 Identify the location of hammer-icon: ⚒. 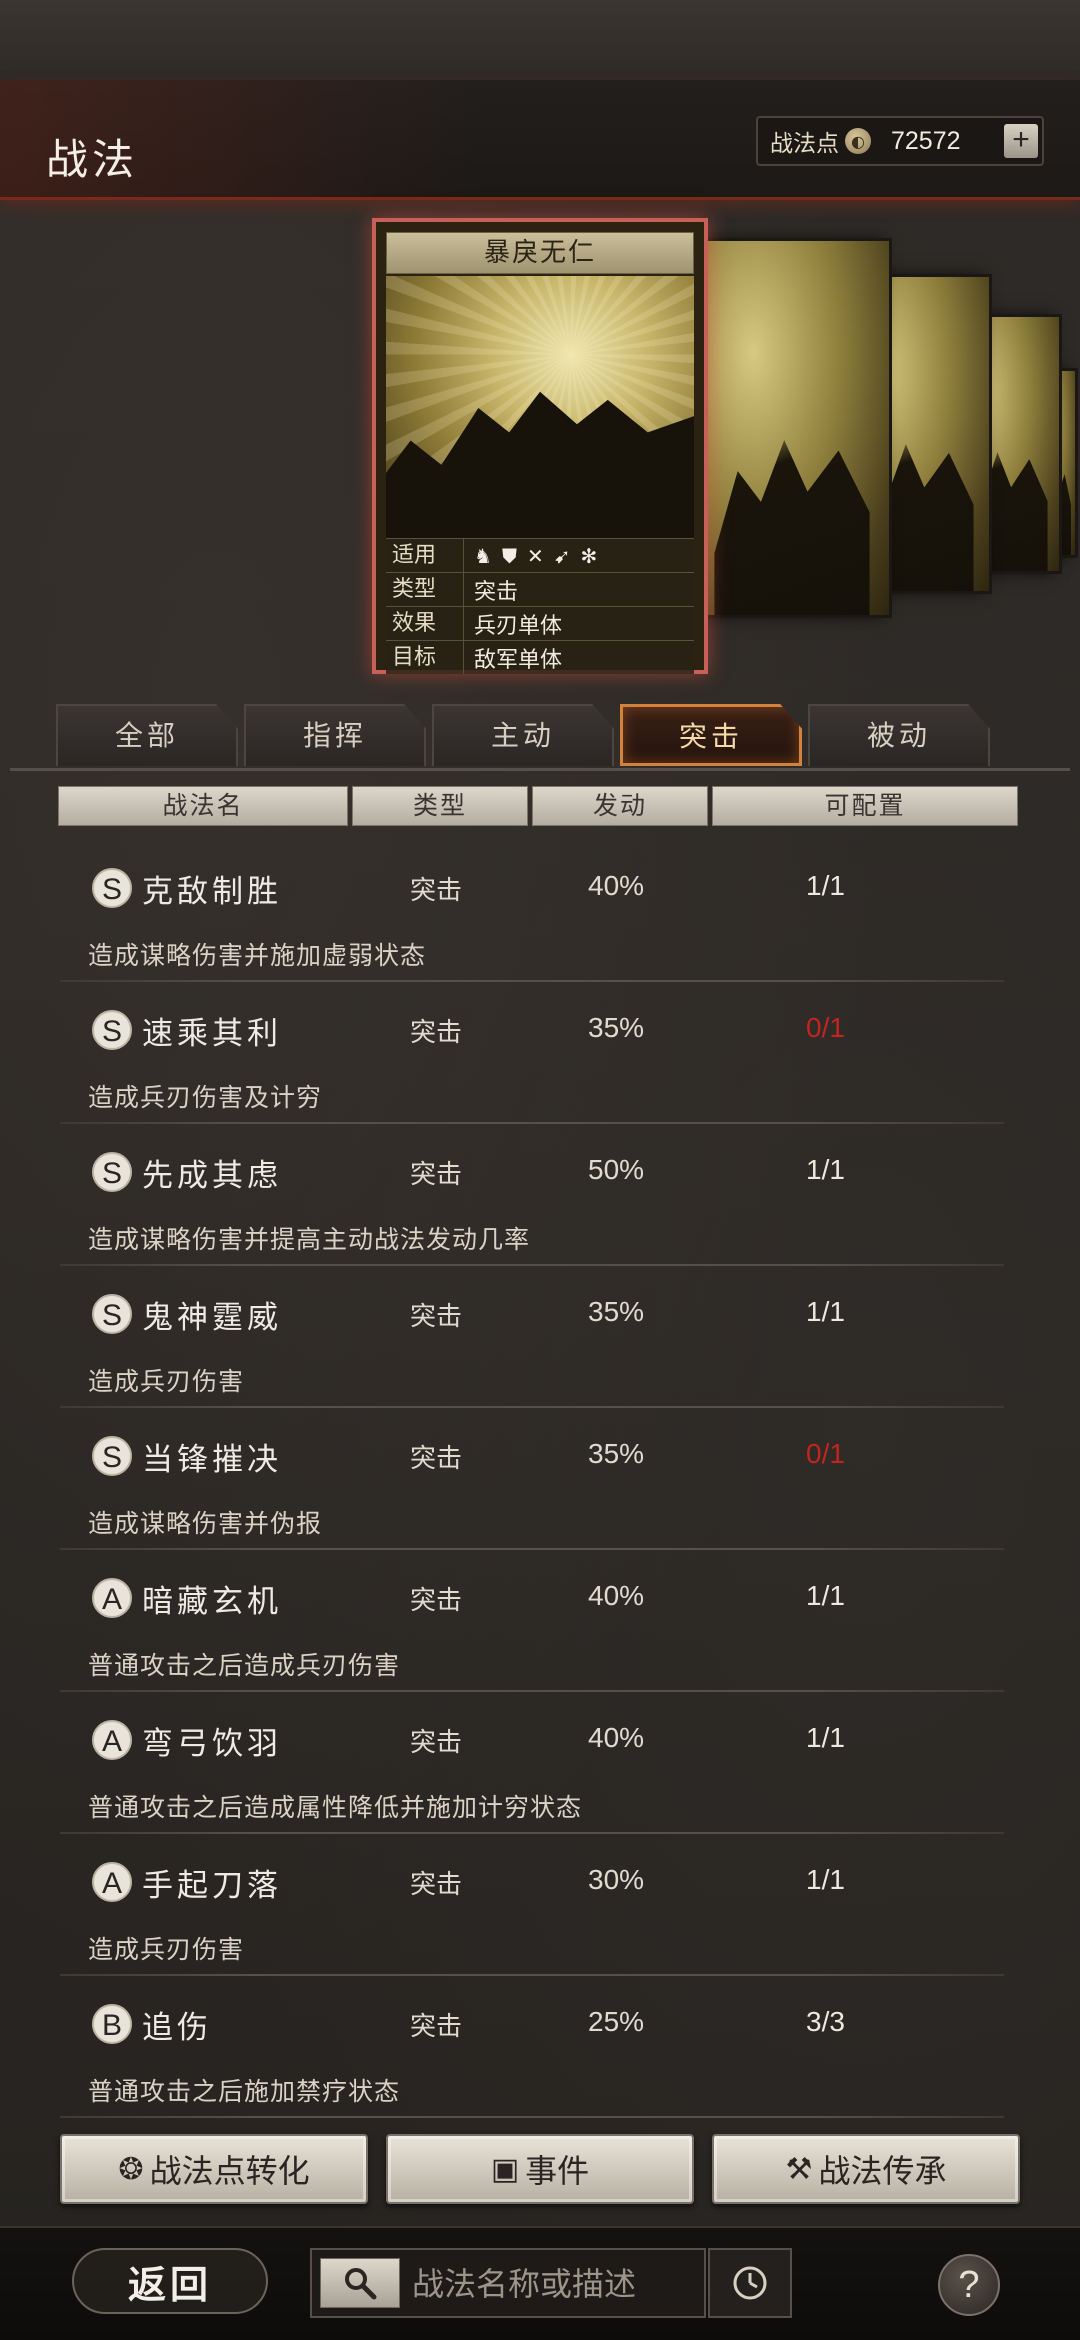
(799, 2169).